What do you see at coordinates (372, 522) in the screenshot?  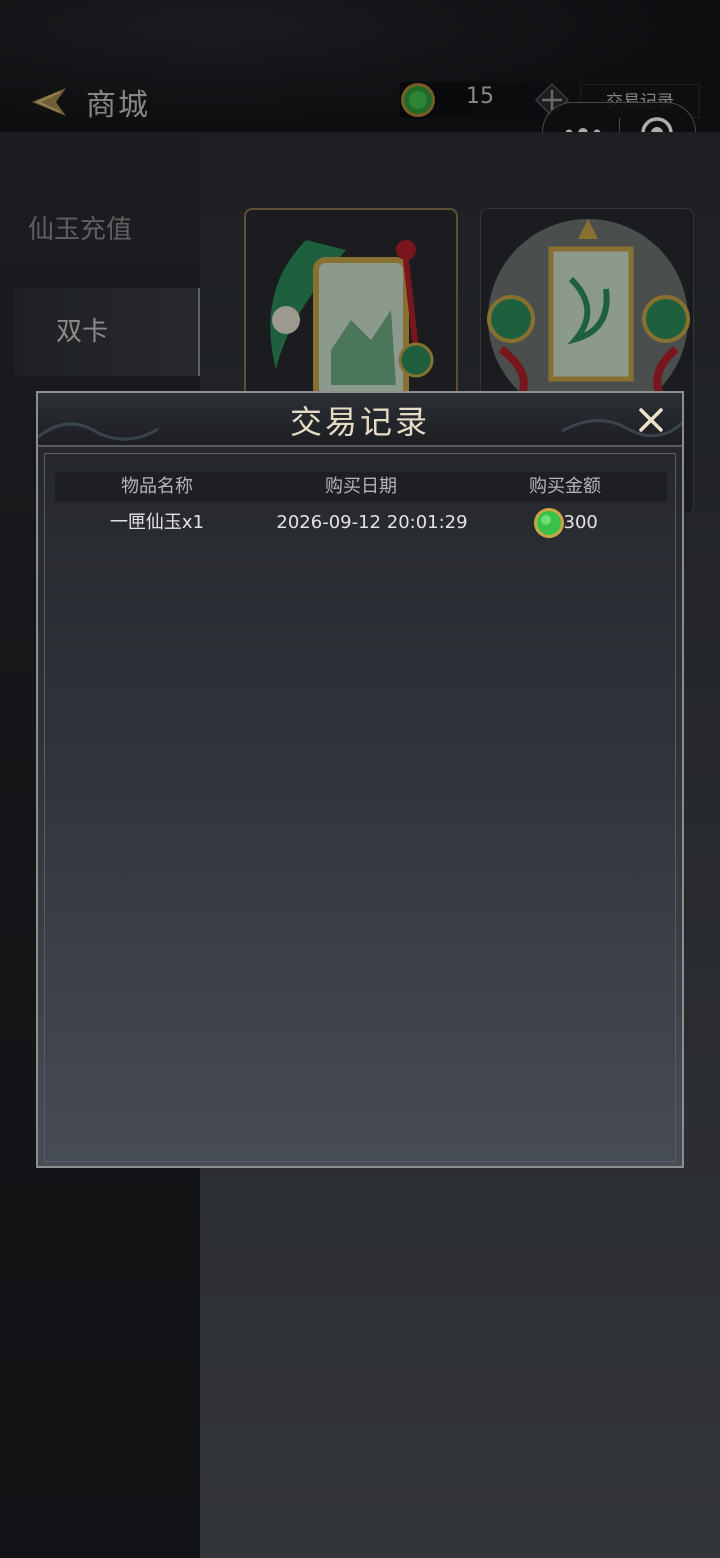 I see `row-purchase-date: 2026-09-12 20:01:29` at bounding box center [372, 522].